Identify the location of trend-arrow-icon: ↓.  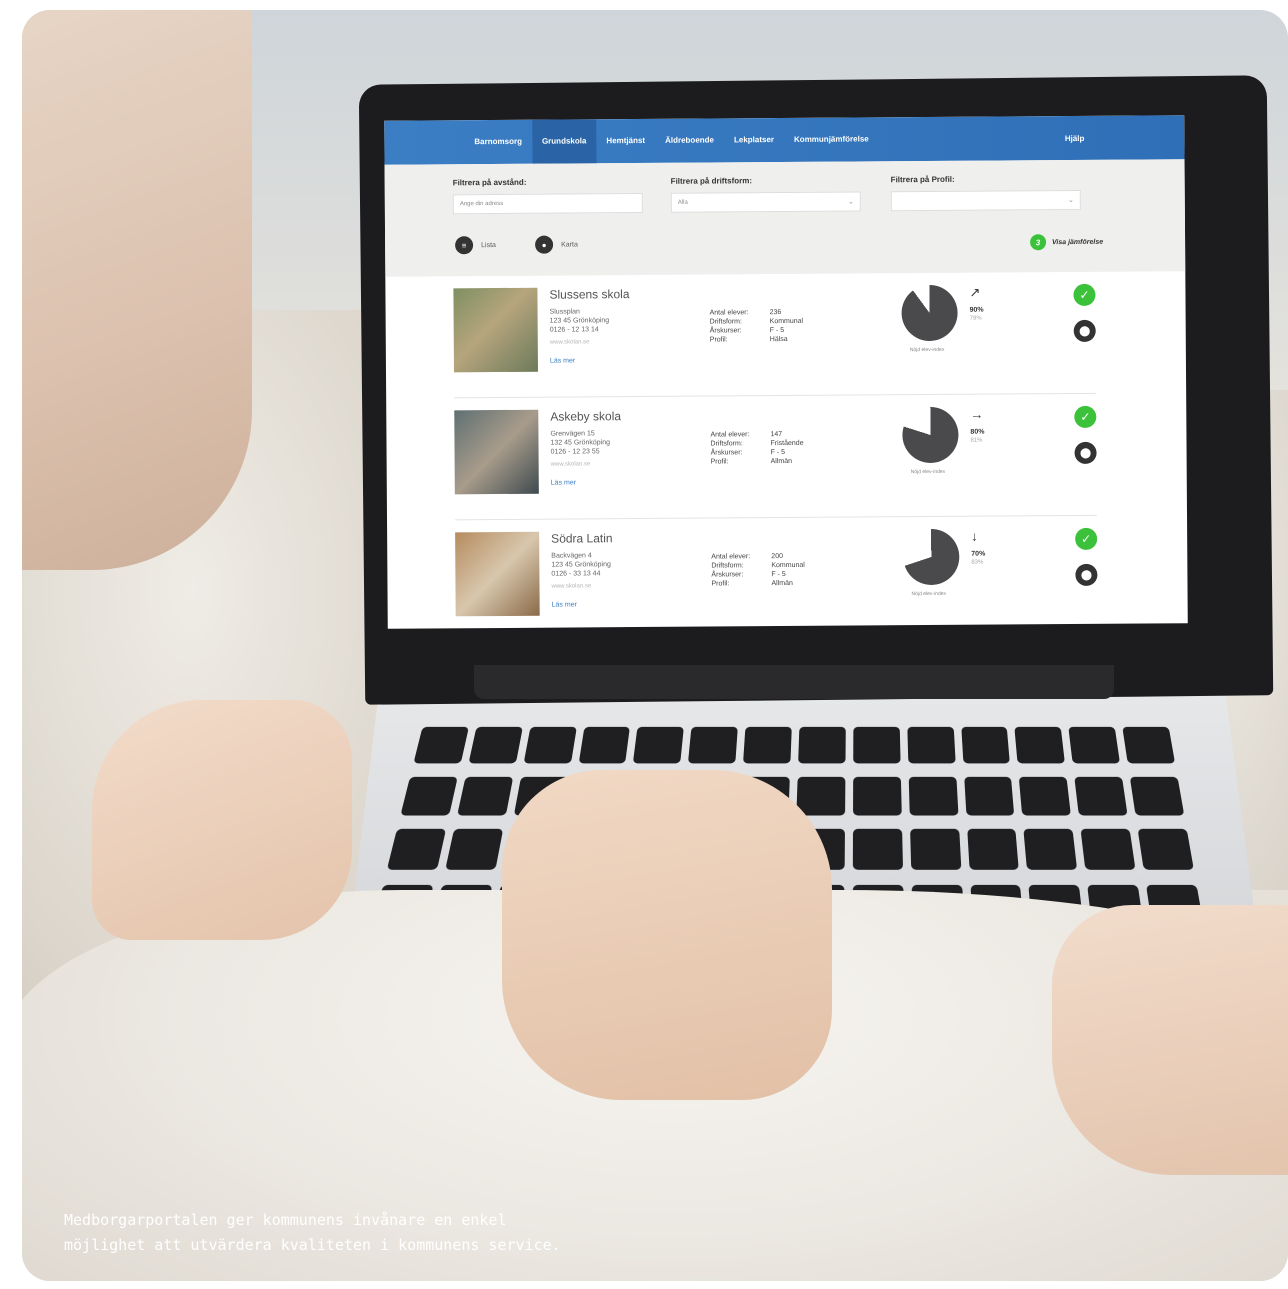
(974, 536).